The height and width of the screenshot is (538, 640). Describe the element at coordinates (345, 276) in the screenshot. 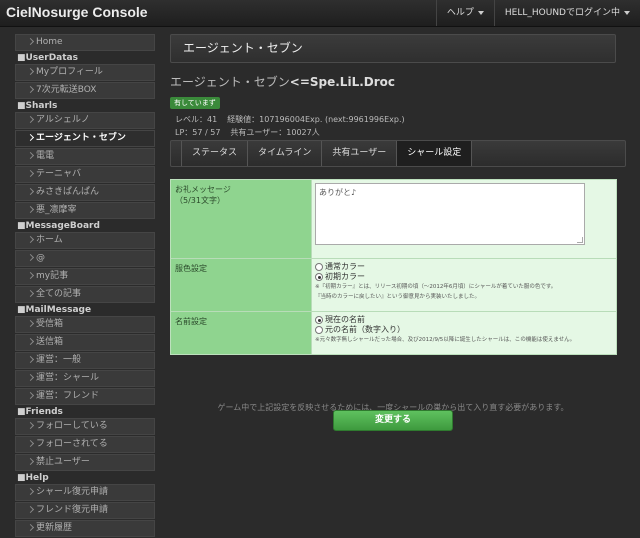

I see `color-option-initial-label: 初期カラー` at that location.